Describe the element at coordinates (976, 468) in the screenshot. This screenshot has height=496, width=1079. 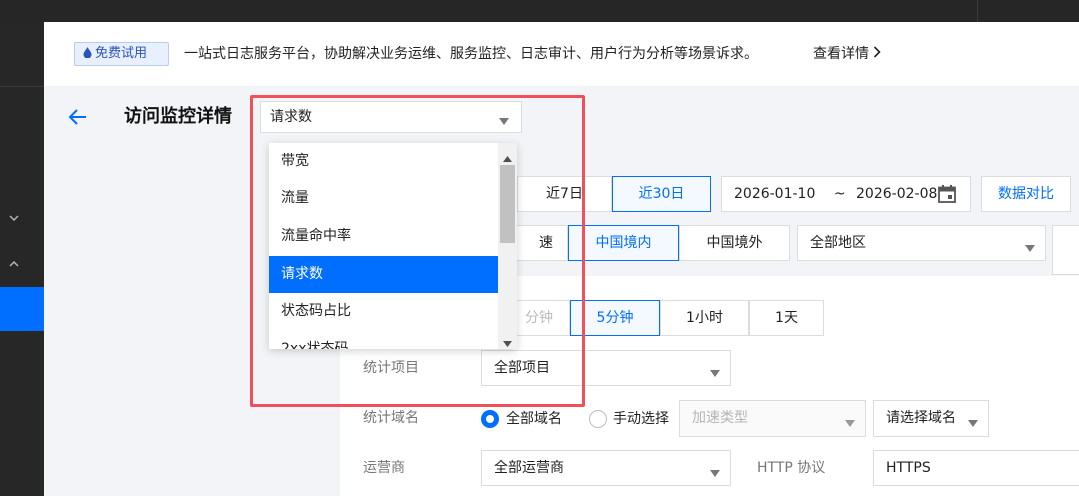
I see `http-protocol-select: HTTPS` at that location.